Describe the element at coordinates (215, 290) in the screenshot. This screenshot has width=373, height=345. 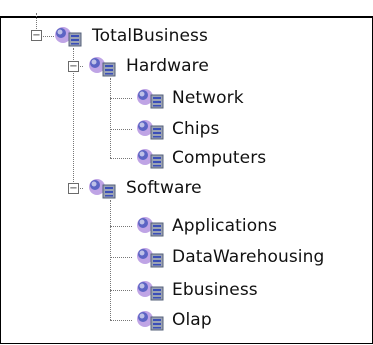
I see `tree-node-label: Ebusiness` at that location.